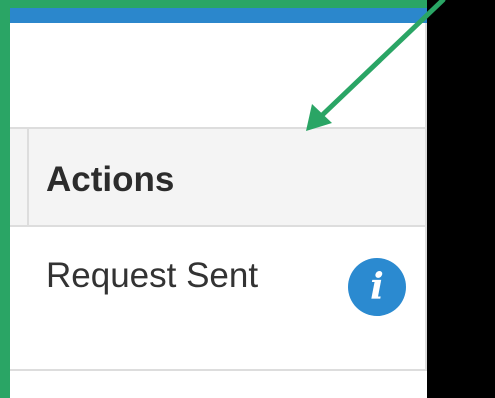 Image resolution: width=495 pixels, height=398 pixels. What do you see at coordinates (213, 4) in the screenshot?
I see `annotation-frame-top` at bounding box center [213, 4].